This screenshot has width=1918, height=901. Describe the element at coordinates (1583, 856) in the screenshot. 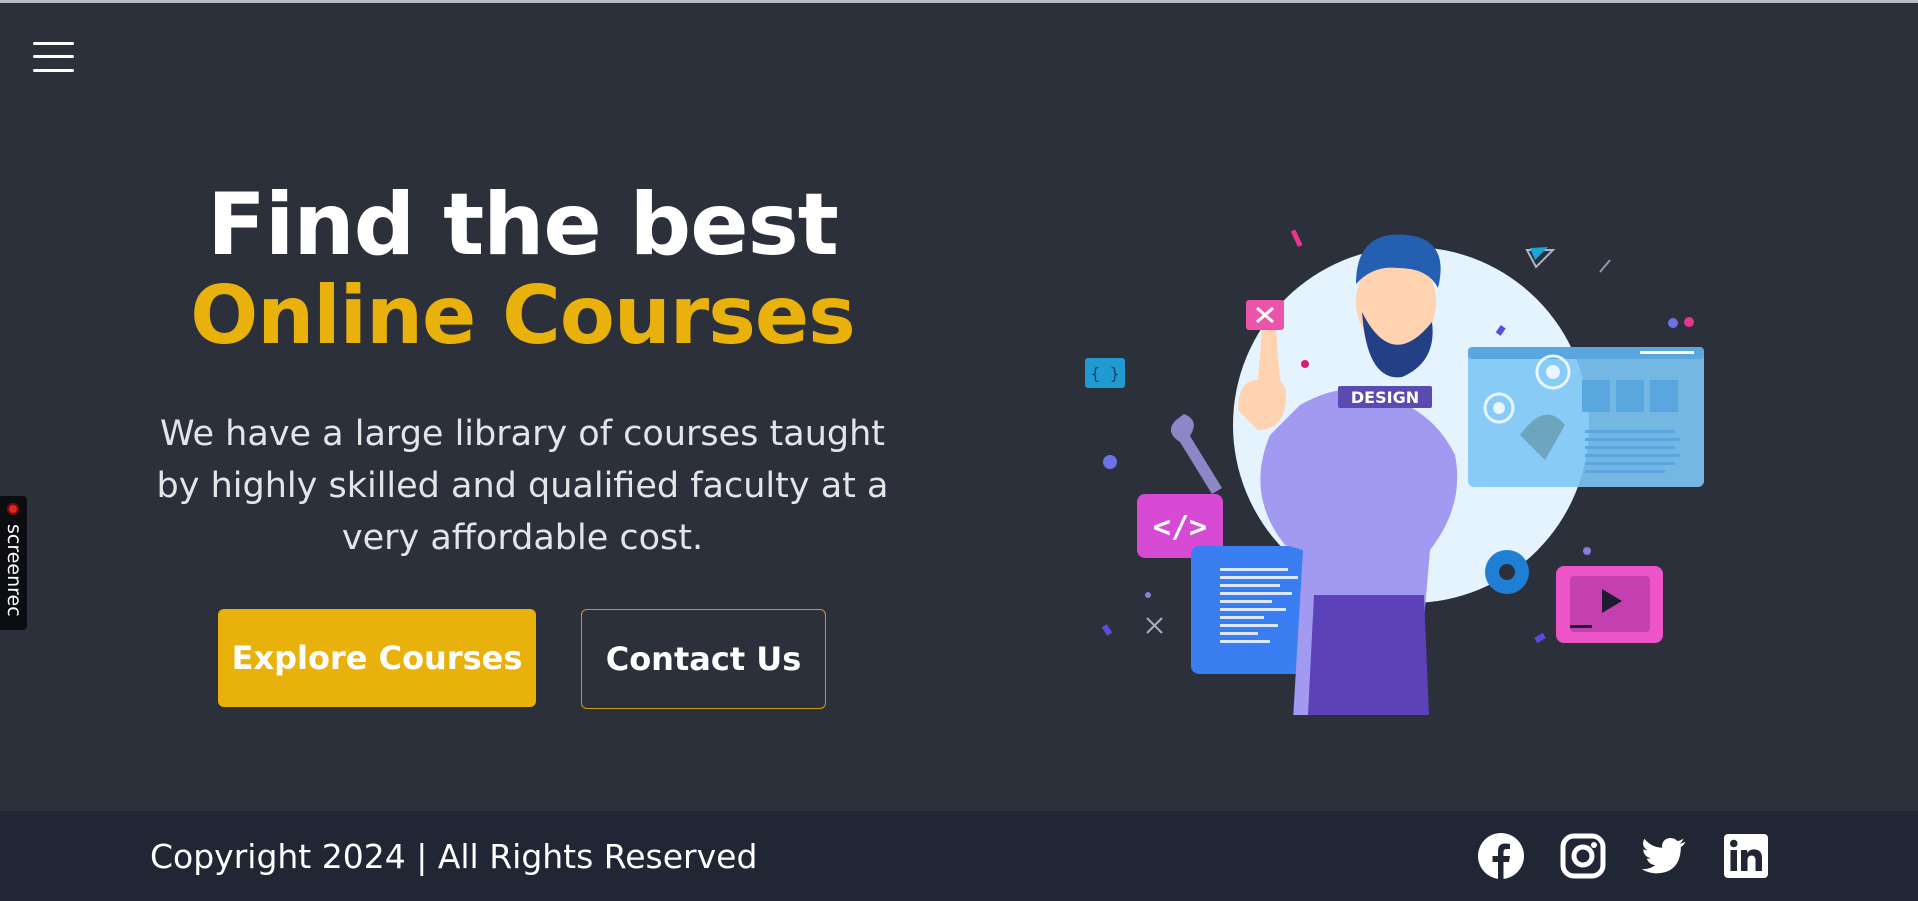

I see `instagram-icon` at that location.